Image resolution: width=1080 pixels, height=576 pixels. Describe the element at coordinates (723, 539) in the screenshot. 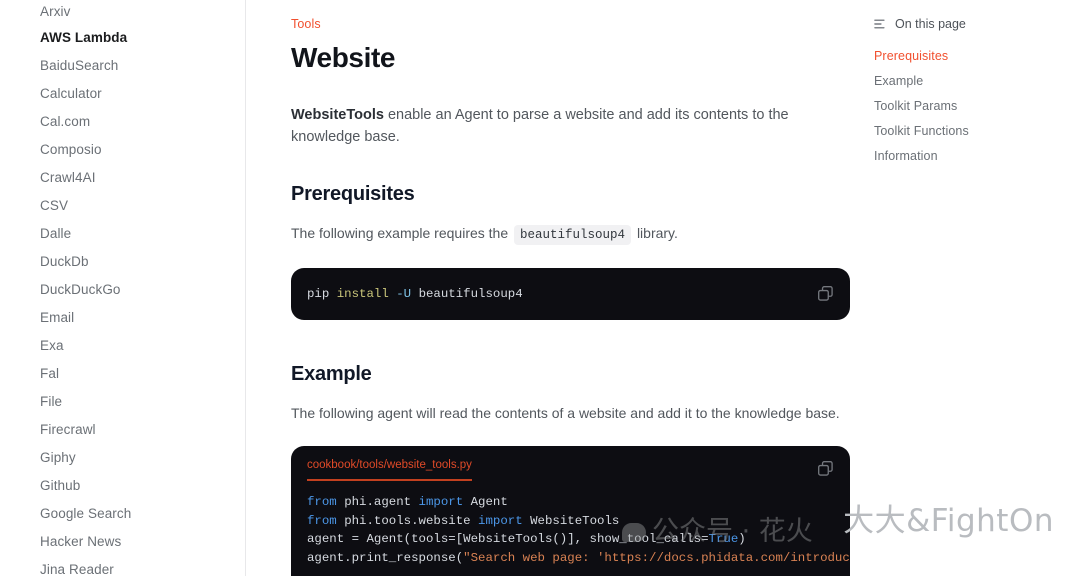

I see `code-token: True` at that location.